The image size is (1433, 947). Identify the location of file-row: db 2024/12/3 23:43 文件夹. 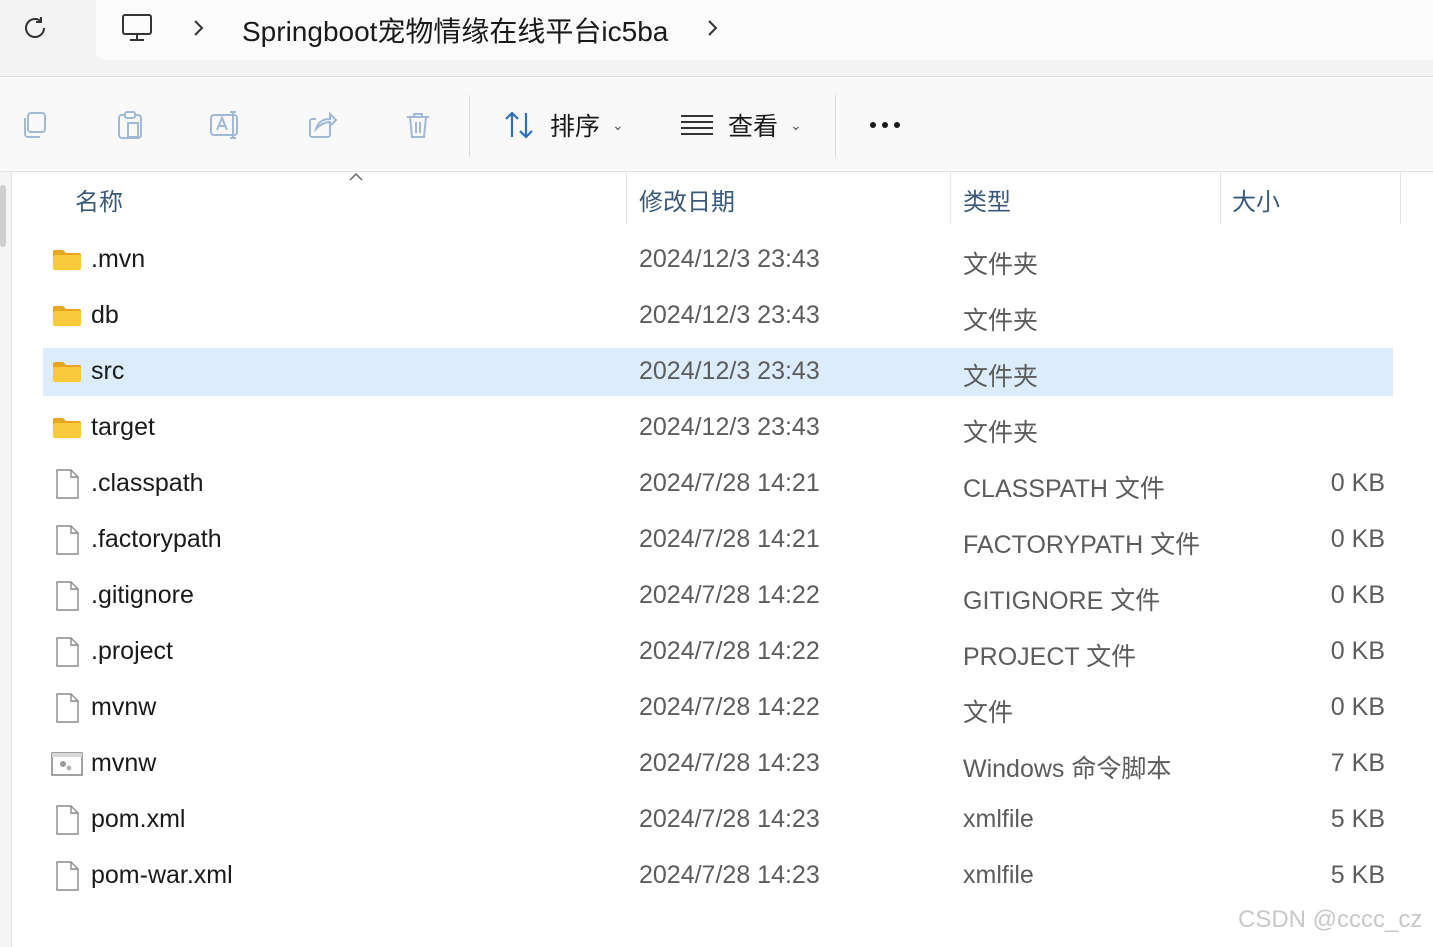
(718, 316).